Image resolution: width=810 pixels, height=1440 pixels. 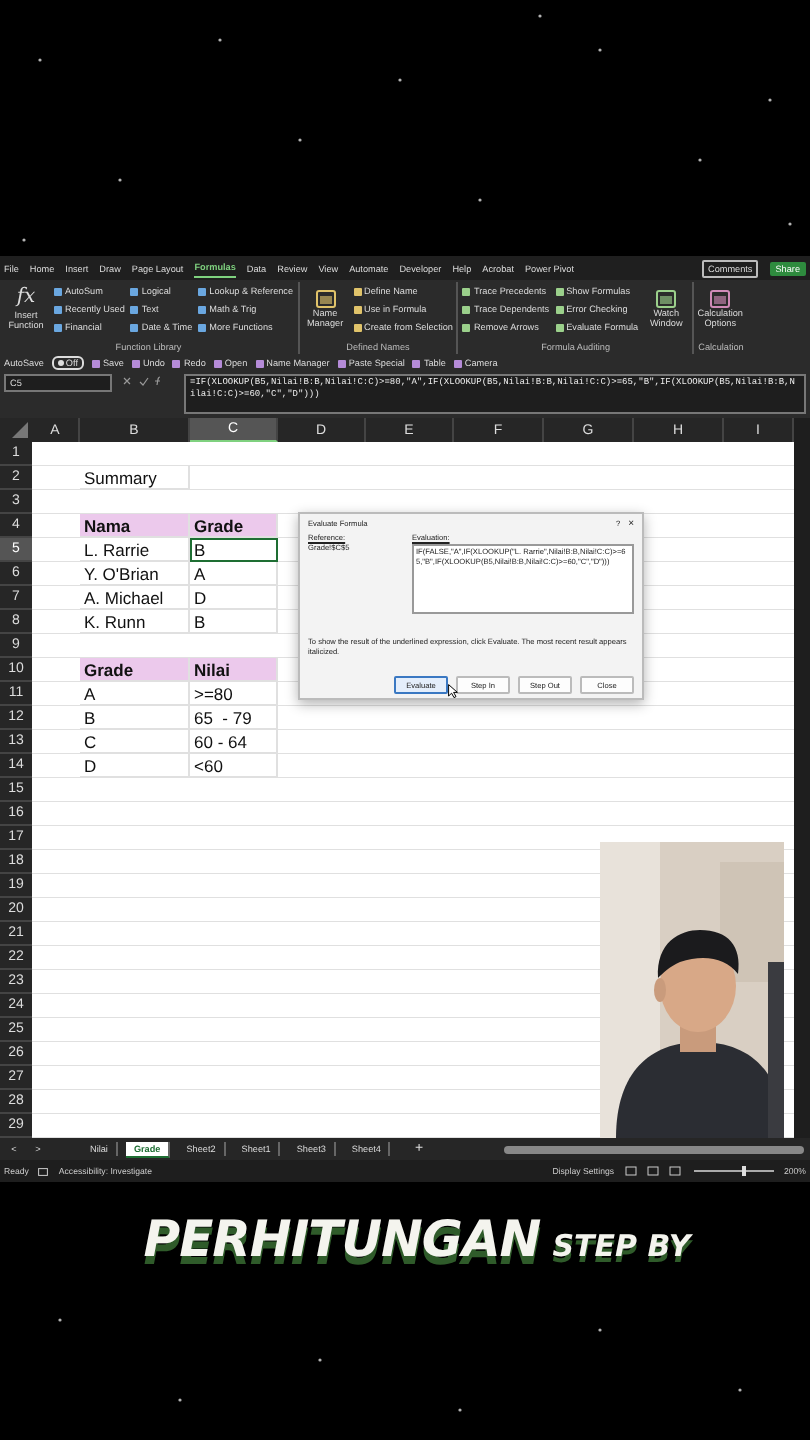 What do you see at coordinates (802, 778) in the screenshot?
I see `vertical-scrollbar` at bounding box center [802, 778].